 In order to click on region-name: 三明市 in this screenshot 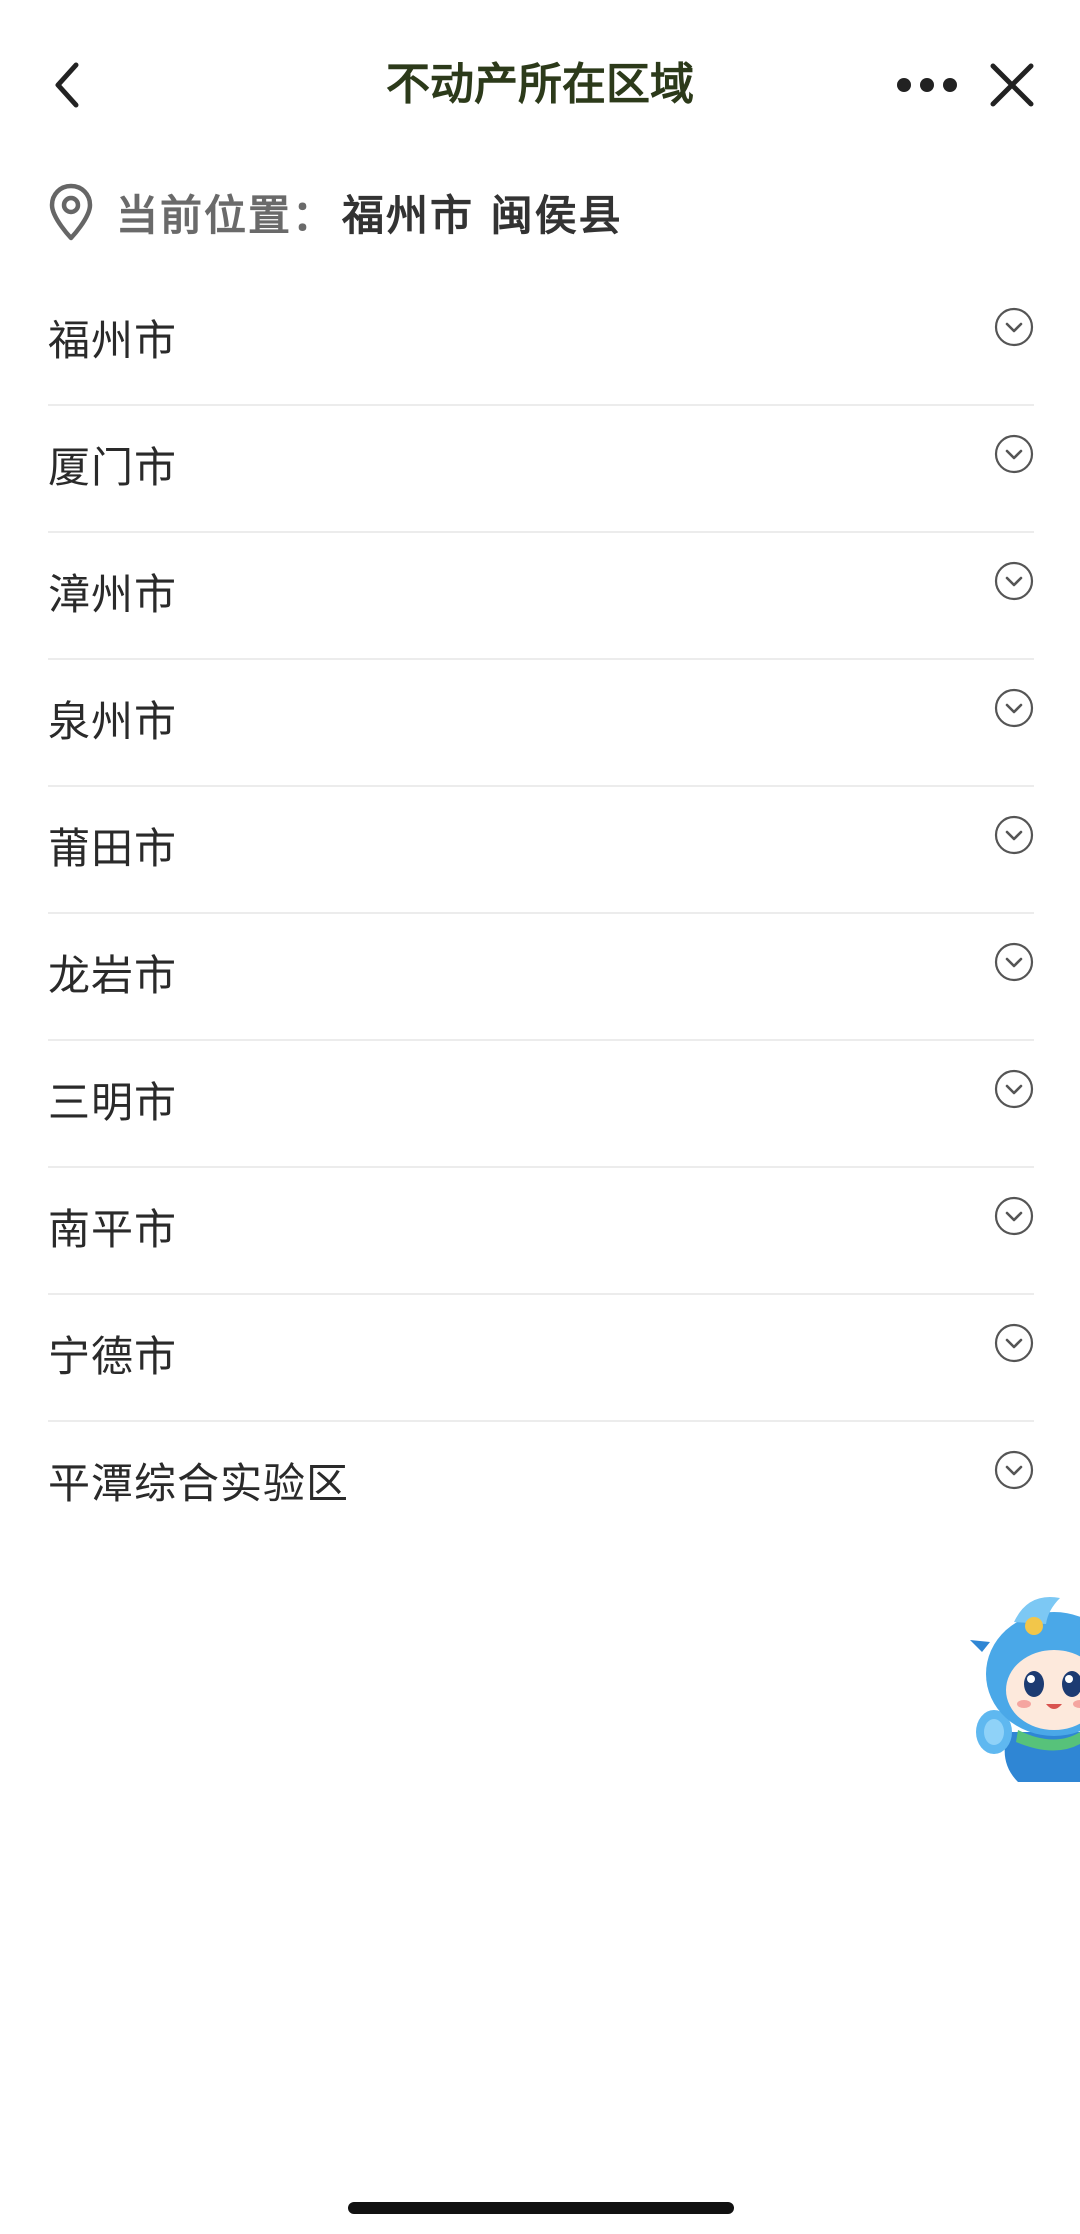, I will do `click(113, 1102)`.